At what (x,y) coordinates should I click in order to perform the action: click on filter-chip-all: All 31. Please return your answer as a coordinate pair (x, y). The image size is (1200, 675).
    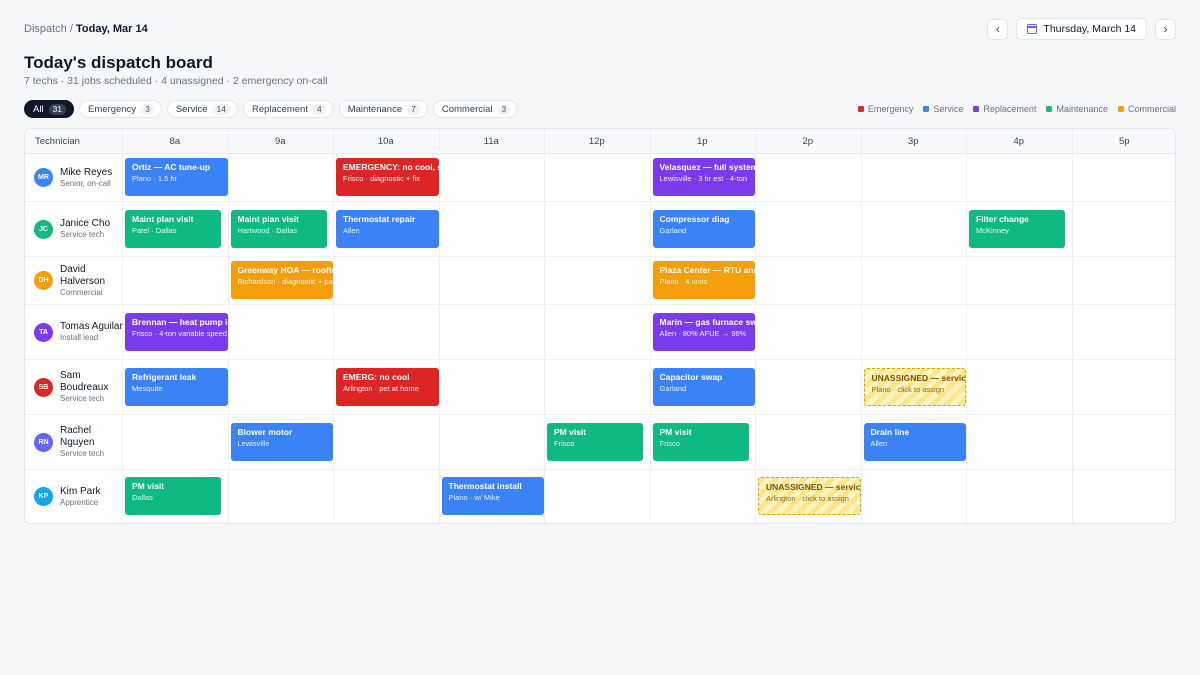
    Looking at the image, I should click on (49, 109).